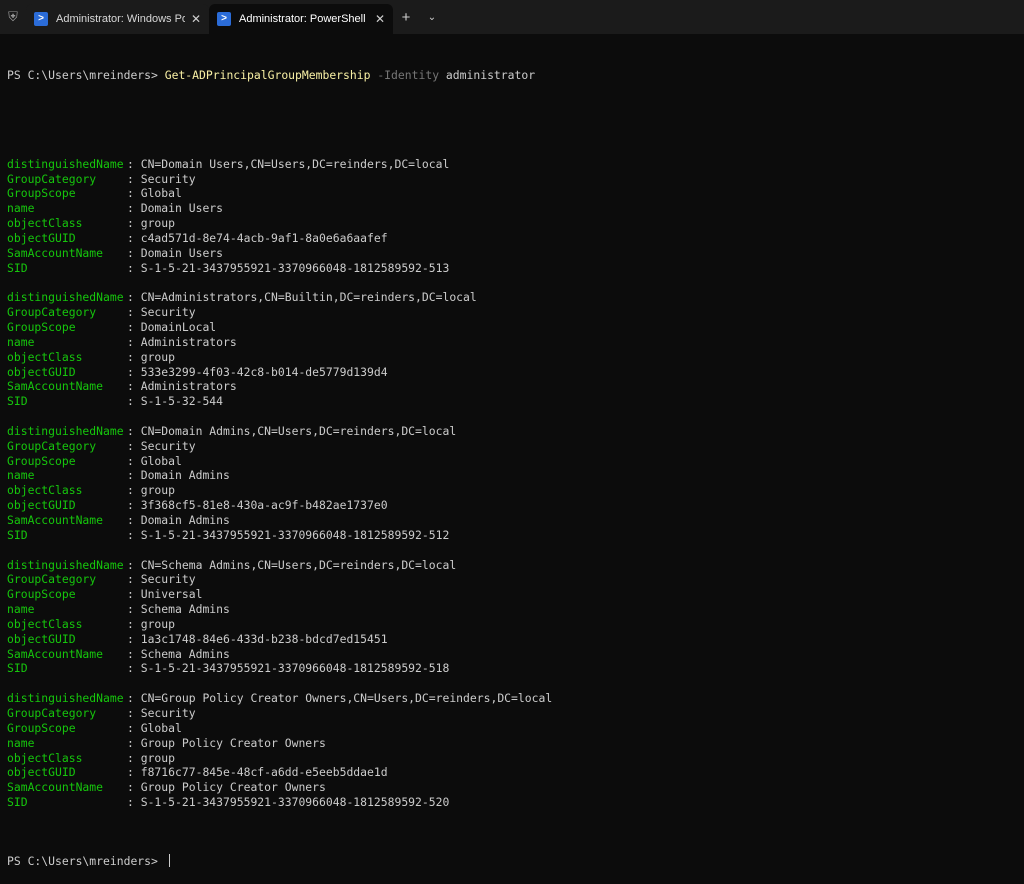 This screenshot has height=884, width=1024. Describe the element at coordinates (515, 861) in the screenshot. I see `final-prompt-line: PS C:\Users\mreinders>` at that location.